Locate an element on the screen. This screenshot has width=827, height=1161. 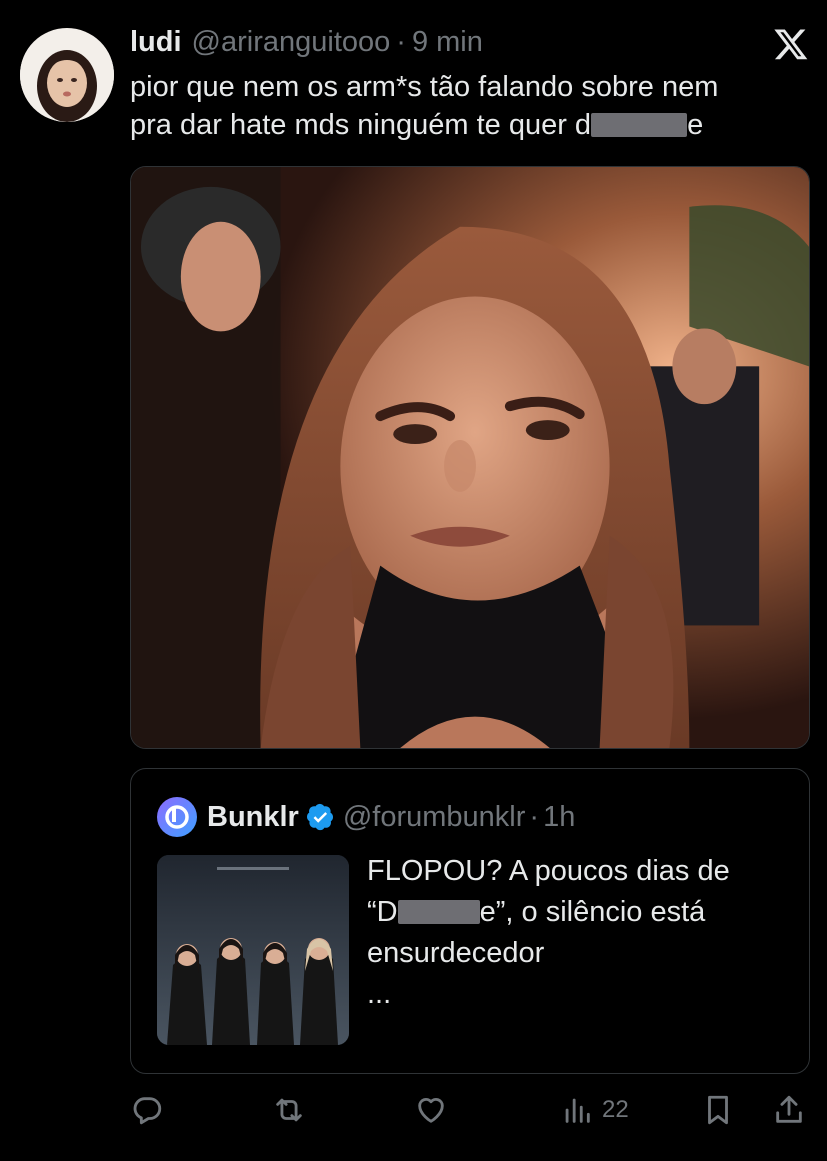
verified-badge-icon is located at coordinates (320, 817).